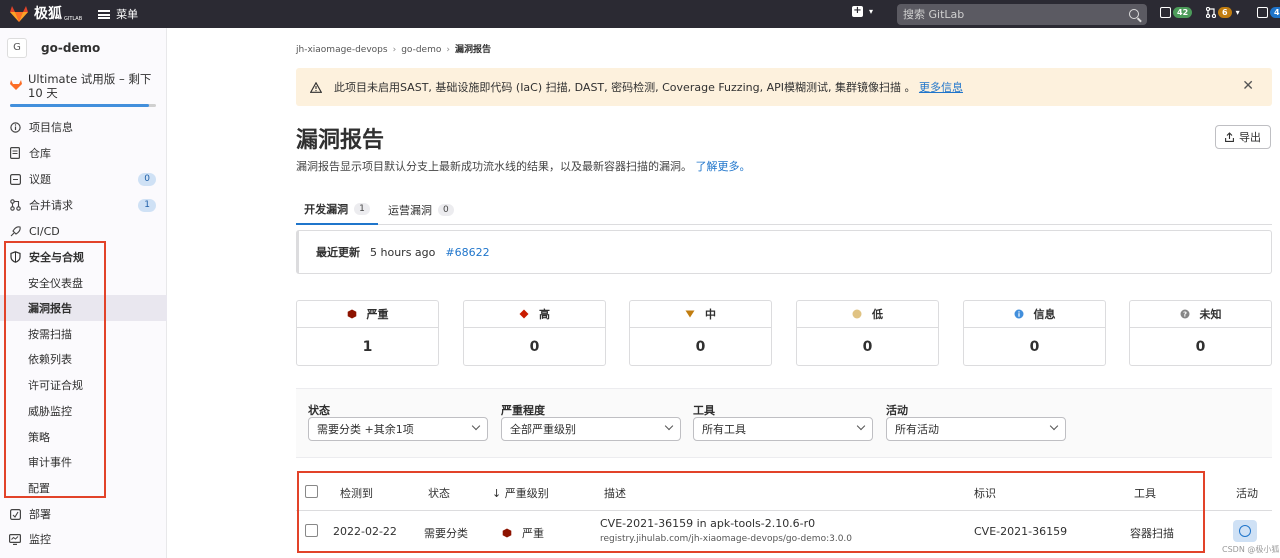 This screenshot has width=1280, height=558. Describe the element at coordinates (941, 87) in the screenshot. I see `alert-more-info-link: 更多信息` at that location.